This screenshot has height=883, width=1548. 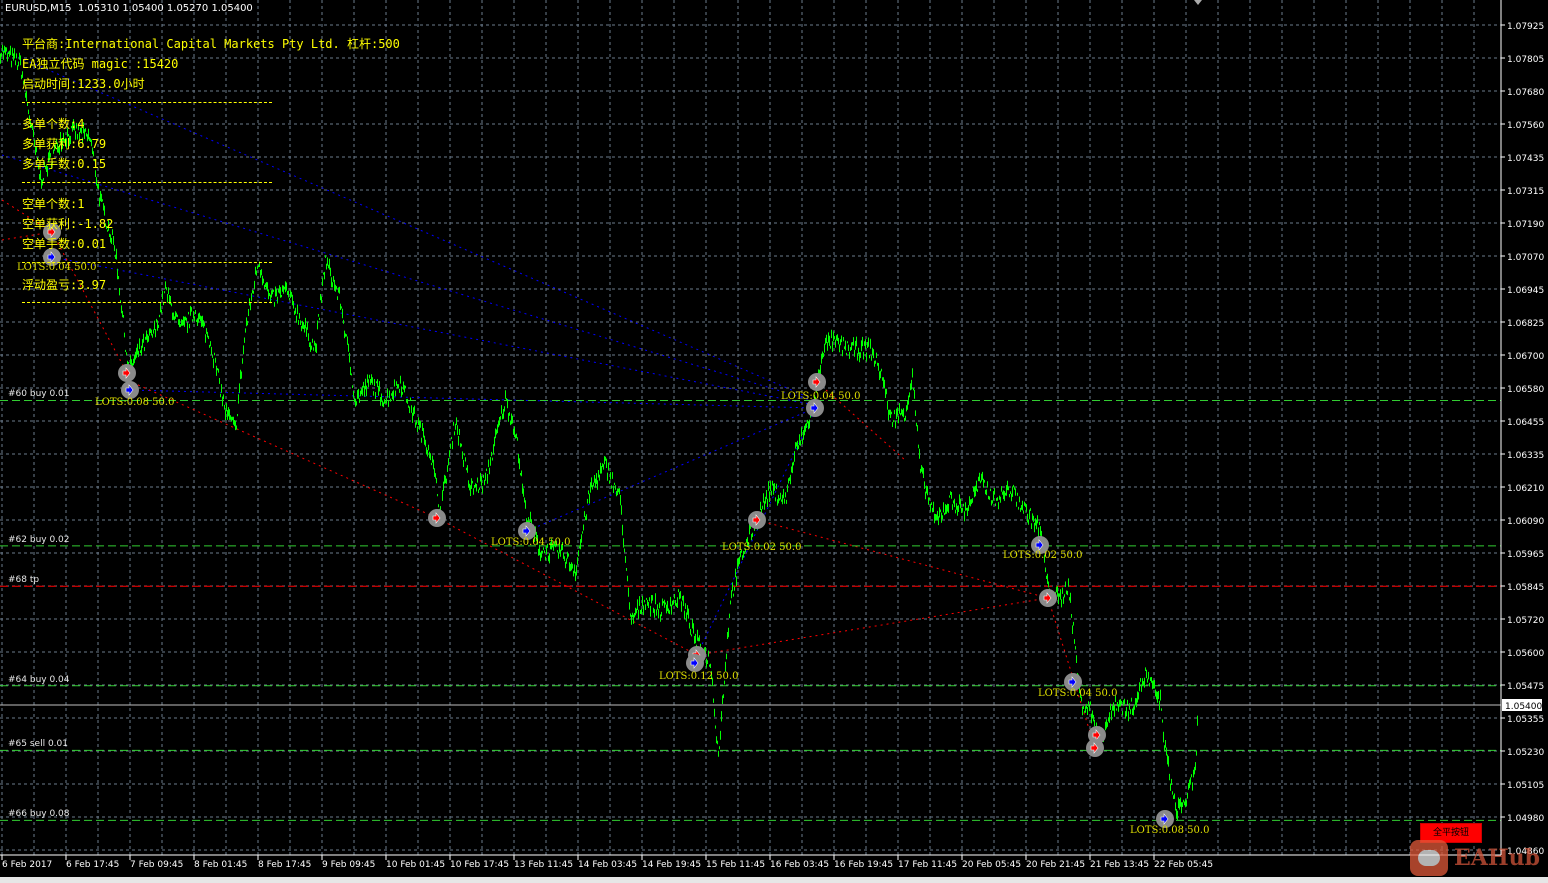 I want to click on price-axis-label: 1.06825, so click(x=1525, y=324).